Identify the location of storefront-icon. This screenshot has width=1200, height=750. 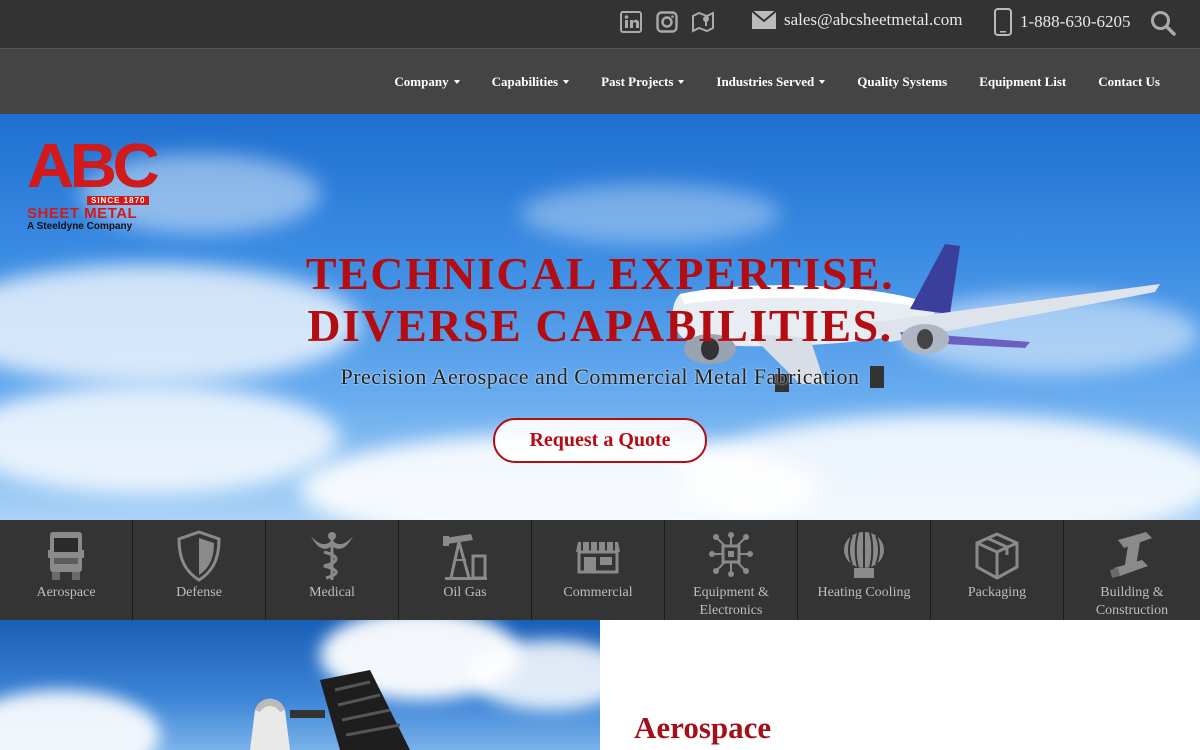
(598, 558).